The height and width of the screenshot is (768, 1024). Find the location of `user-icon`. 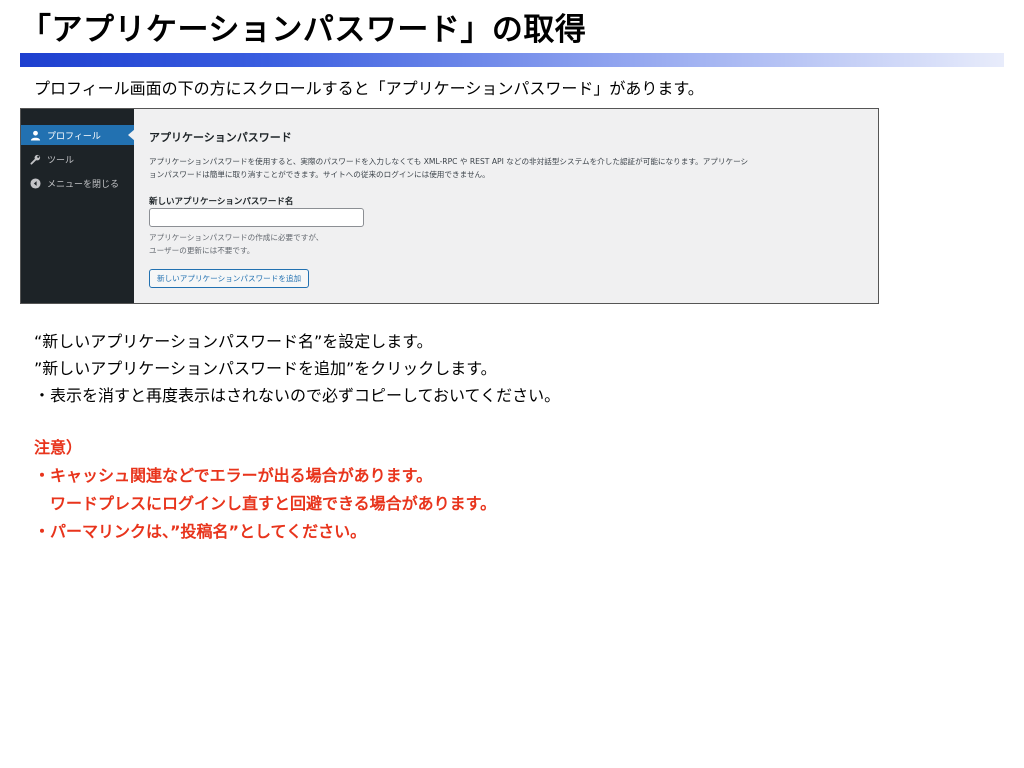

user-icon is located at coordinates (35, 135).